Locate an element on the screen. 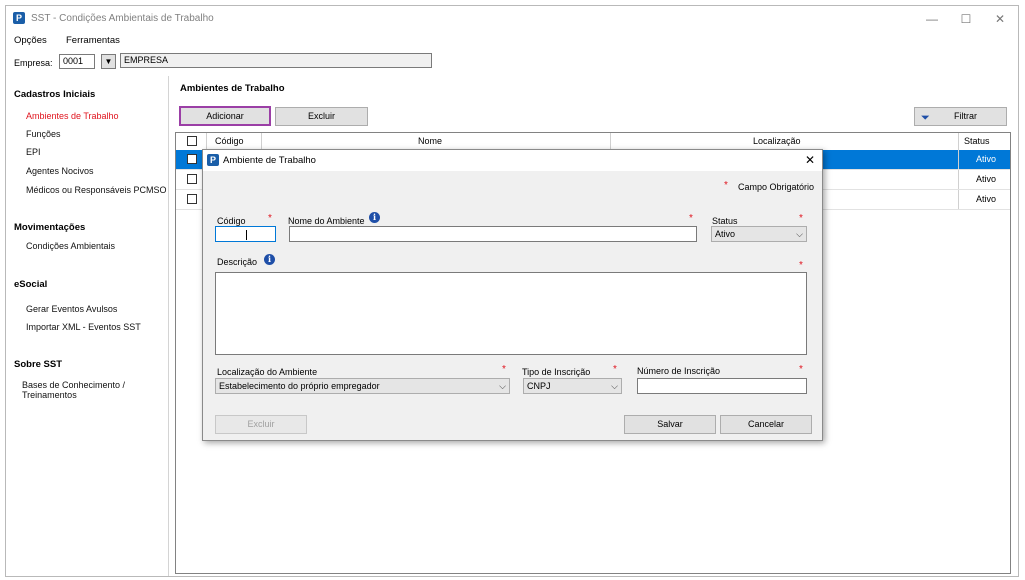 This screenshot has height=580, width=1025. sidebar-item-medicos: Médicos ou Responsáveis PCMSO is located at coordinates (96, 190).